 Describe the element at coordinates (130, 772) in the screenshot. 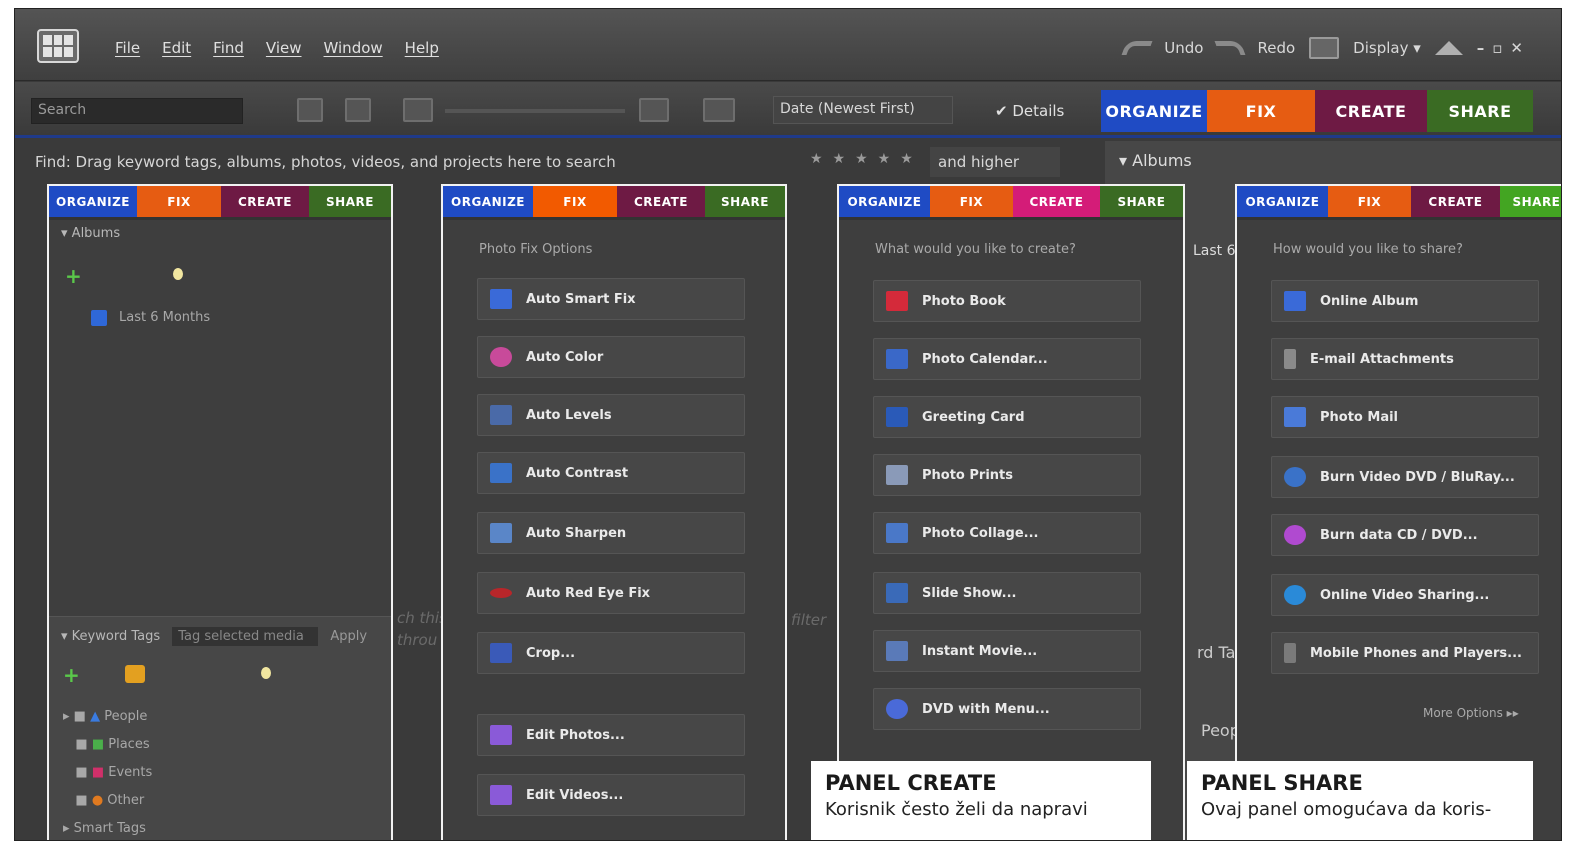

I see `tag-events-label: Events` at that location.